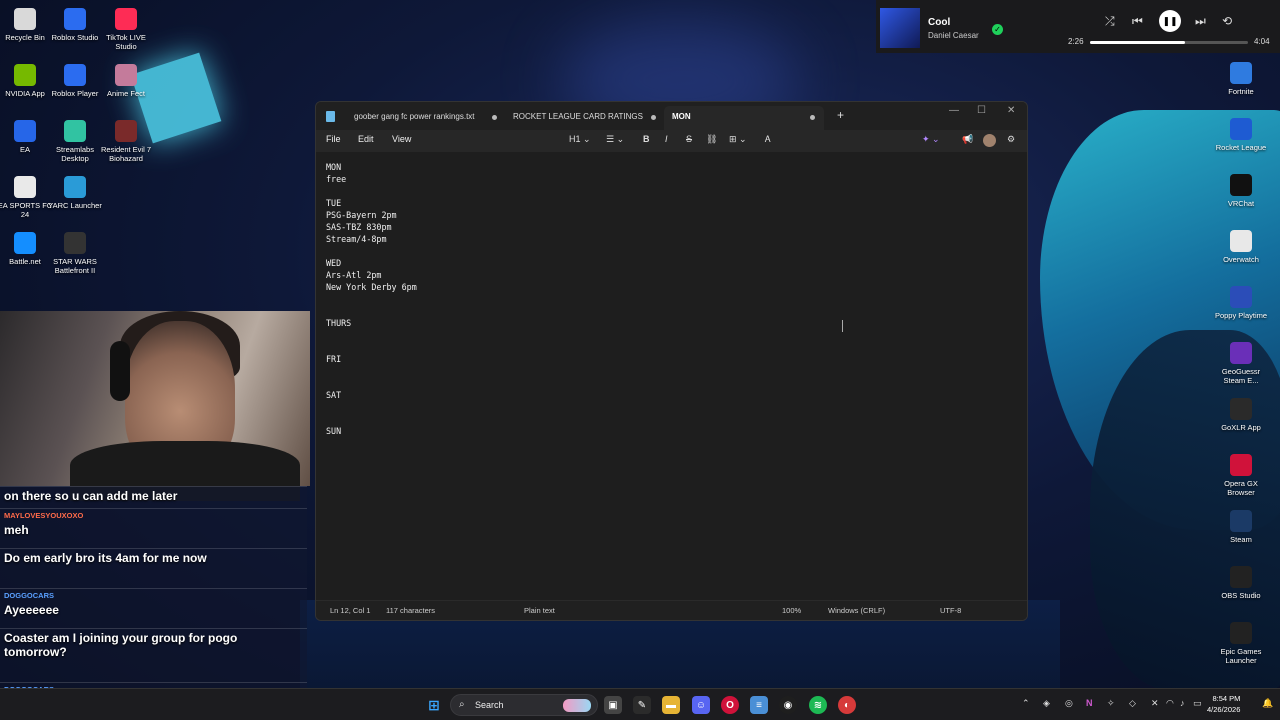  What do you see at coordinates (366, 139) in the screenshot?
I see `menu-edit: Edit` at bounding box center [366, 139].